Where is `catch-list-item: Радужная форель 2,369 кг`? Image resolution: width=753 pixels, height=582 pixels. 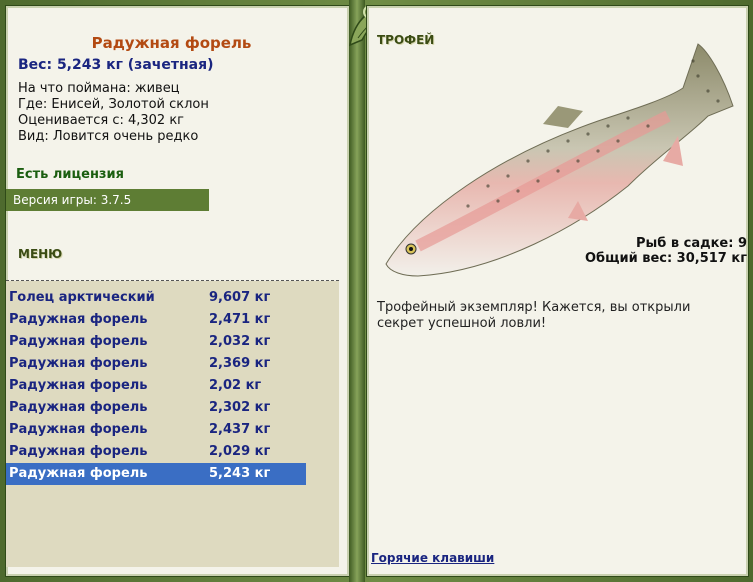 catch-list-item: Радужная форель 2,369 кг is located at coordinates (156, 364).